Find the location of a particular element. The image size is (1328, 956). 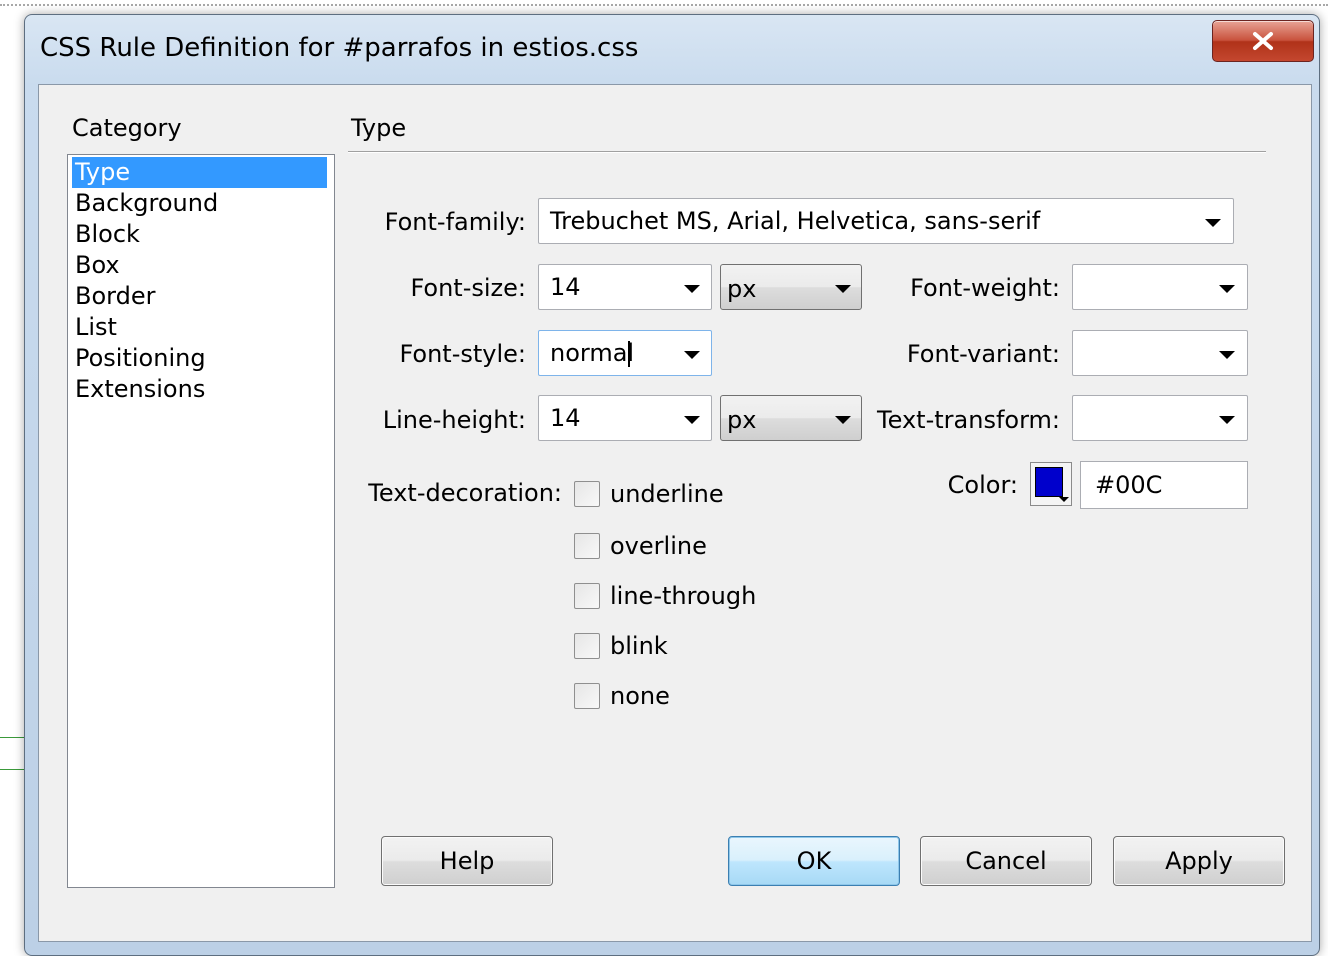

category-item-positioning: Positioning is located at coordinates (139, 358).